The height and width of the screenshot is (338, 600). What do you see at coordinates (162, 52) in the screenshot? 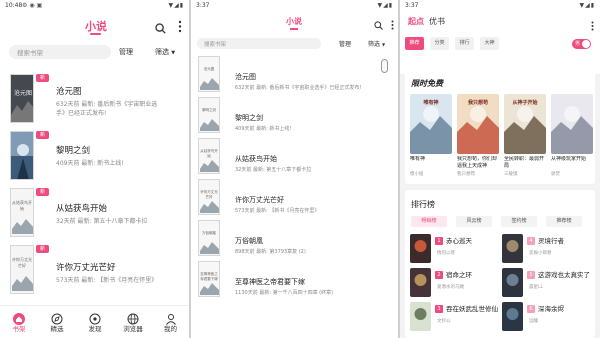
I see `filter-label: 筛选` at bounding box center [162, 52].